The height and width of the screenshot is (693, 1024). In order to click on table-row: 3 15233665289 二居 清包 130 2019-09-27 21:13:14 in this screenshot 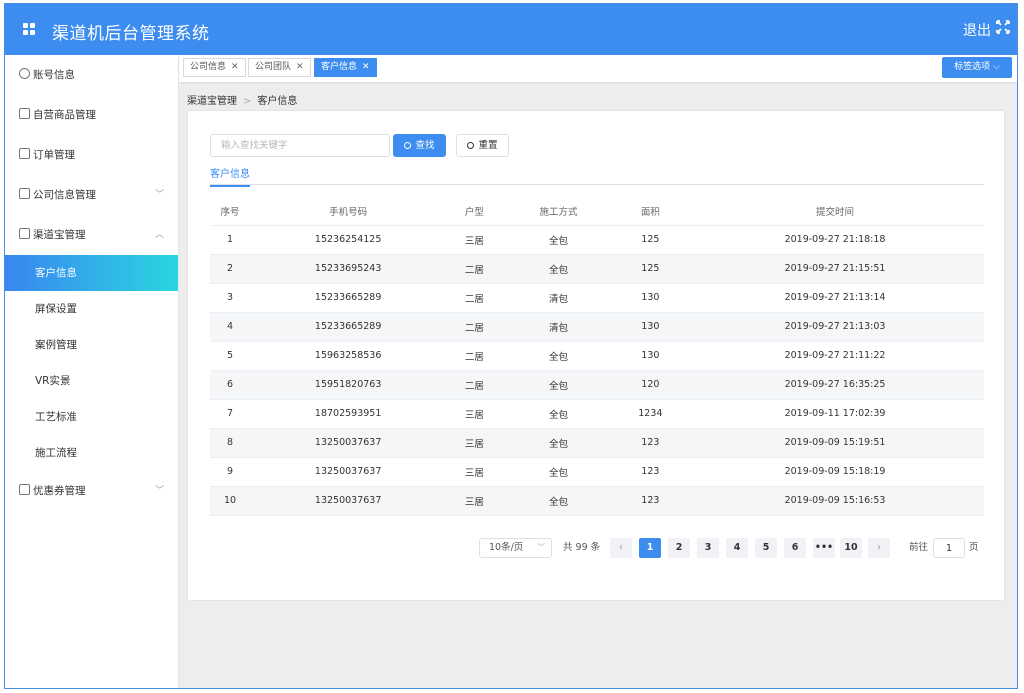, I will do `click(597, 298)`.